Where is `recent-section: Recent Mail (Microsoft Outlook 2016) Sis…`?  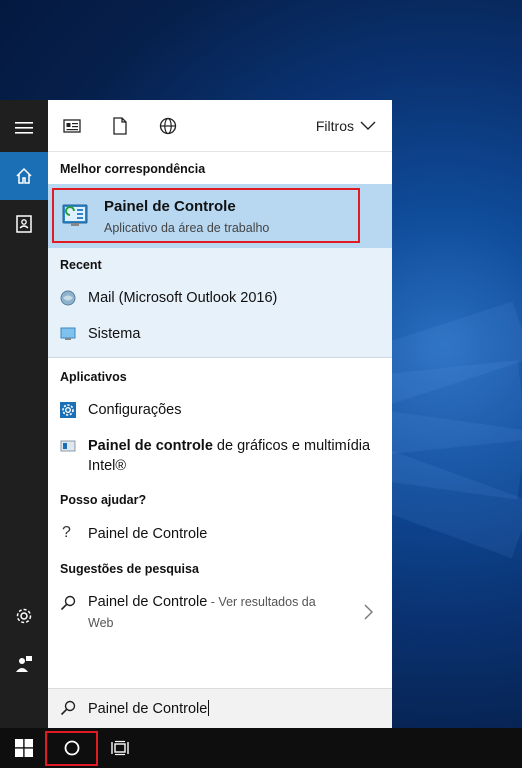 recent-section: Recent Mail (Microsoft Outlook 2016) Sis… is located at coordinates (220, 303).